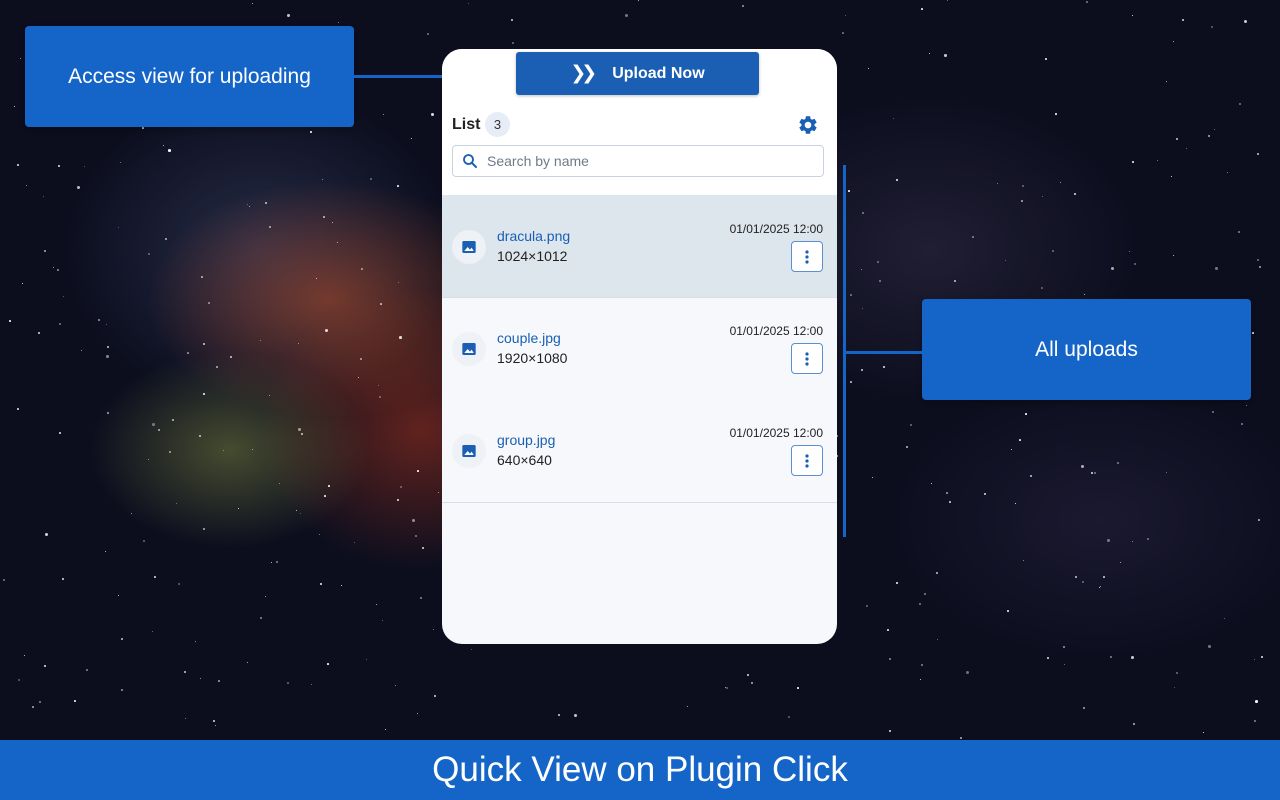  I want to click on file-name: group.jpg, so click(526, 440).